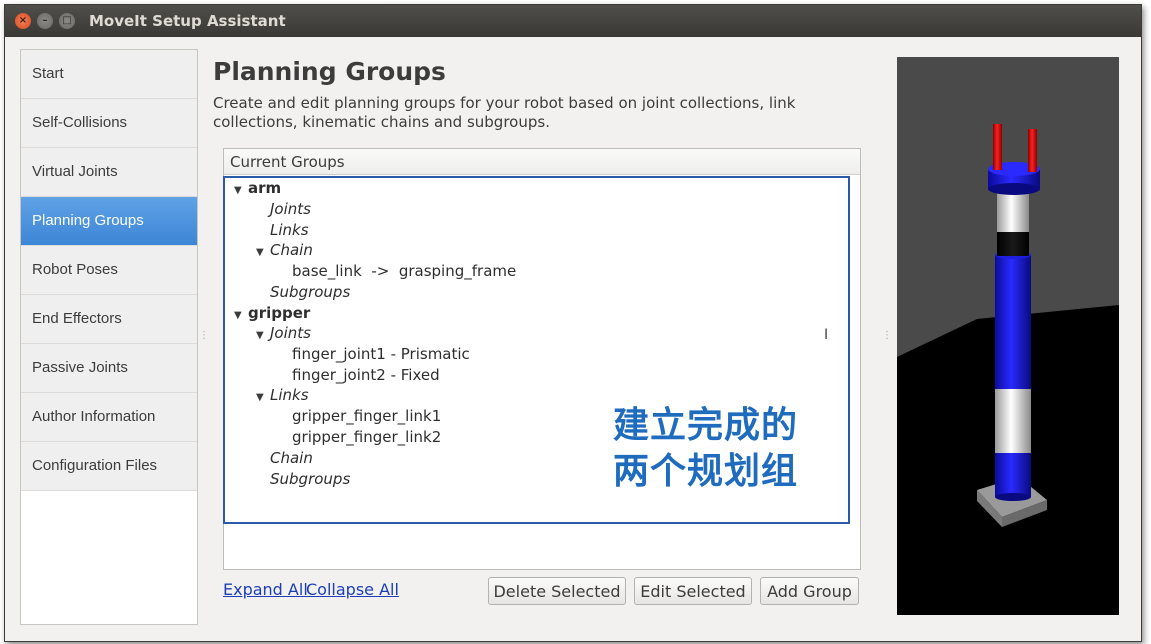 Image resolution: width=1151 pixels, height=644 pixels. What do you see at coordinates (45, 21) in the screenshot?
I see `minimize-window-button: –` at bounding box center [45, 21].